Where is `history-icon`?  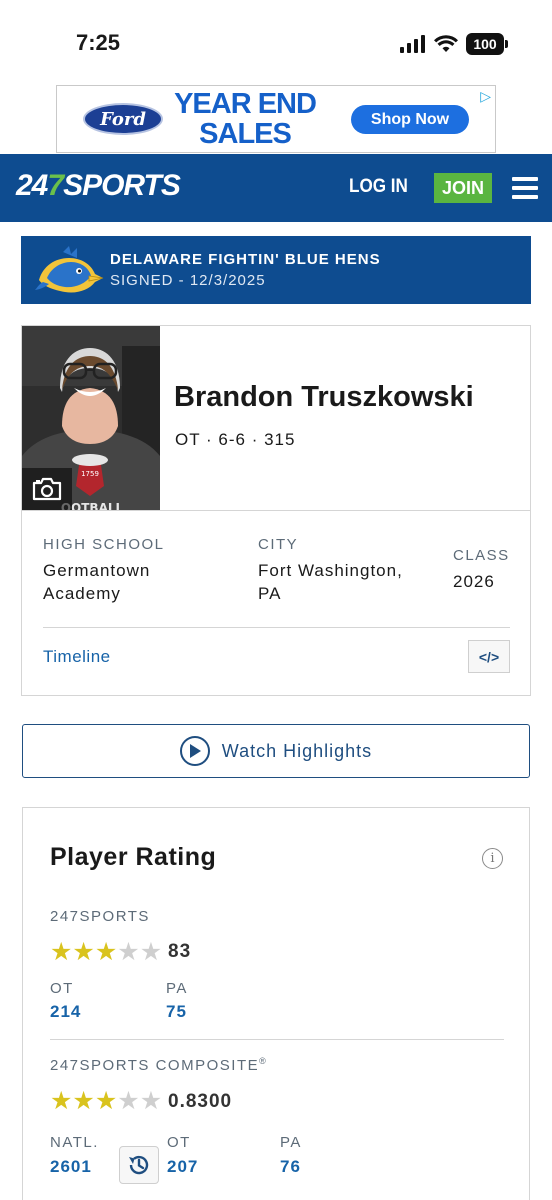
history-icon is located at coordinates (139, 1165).